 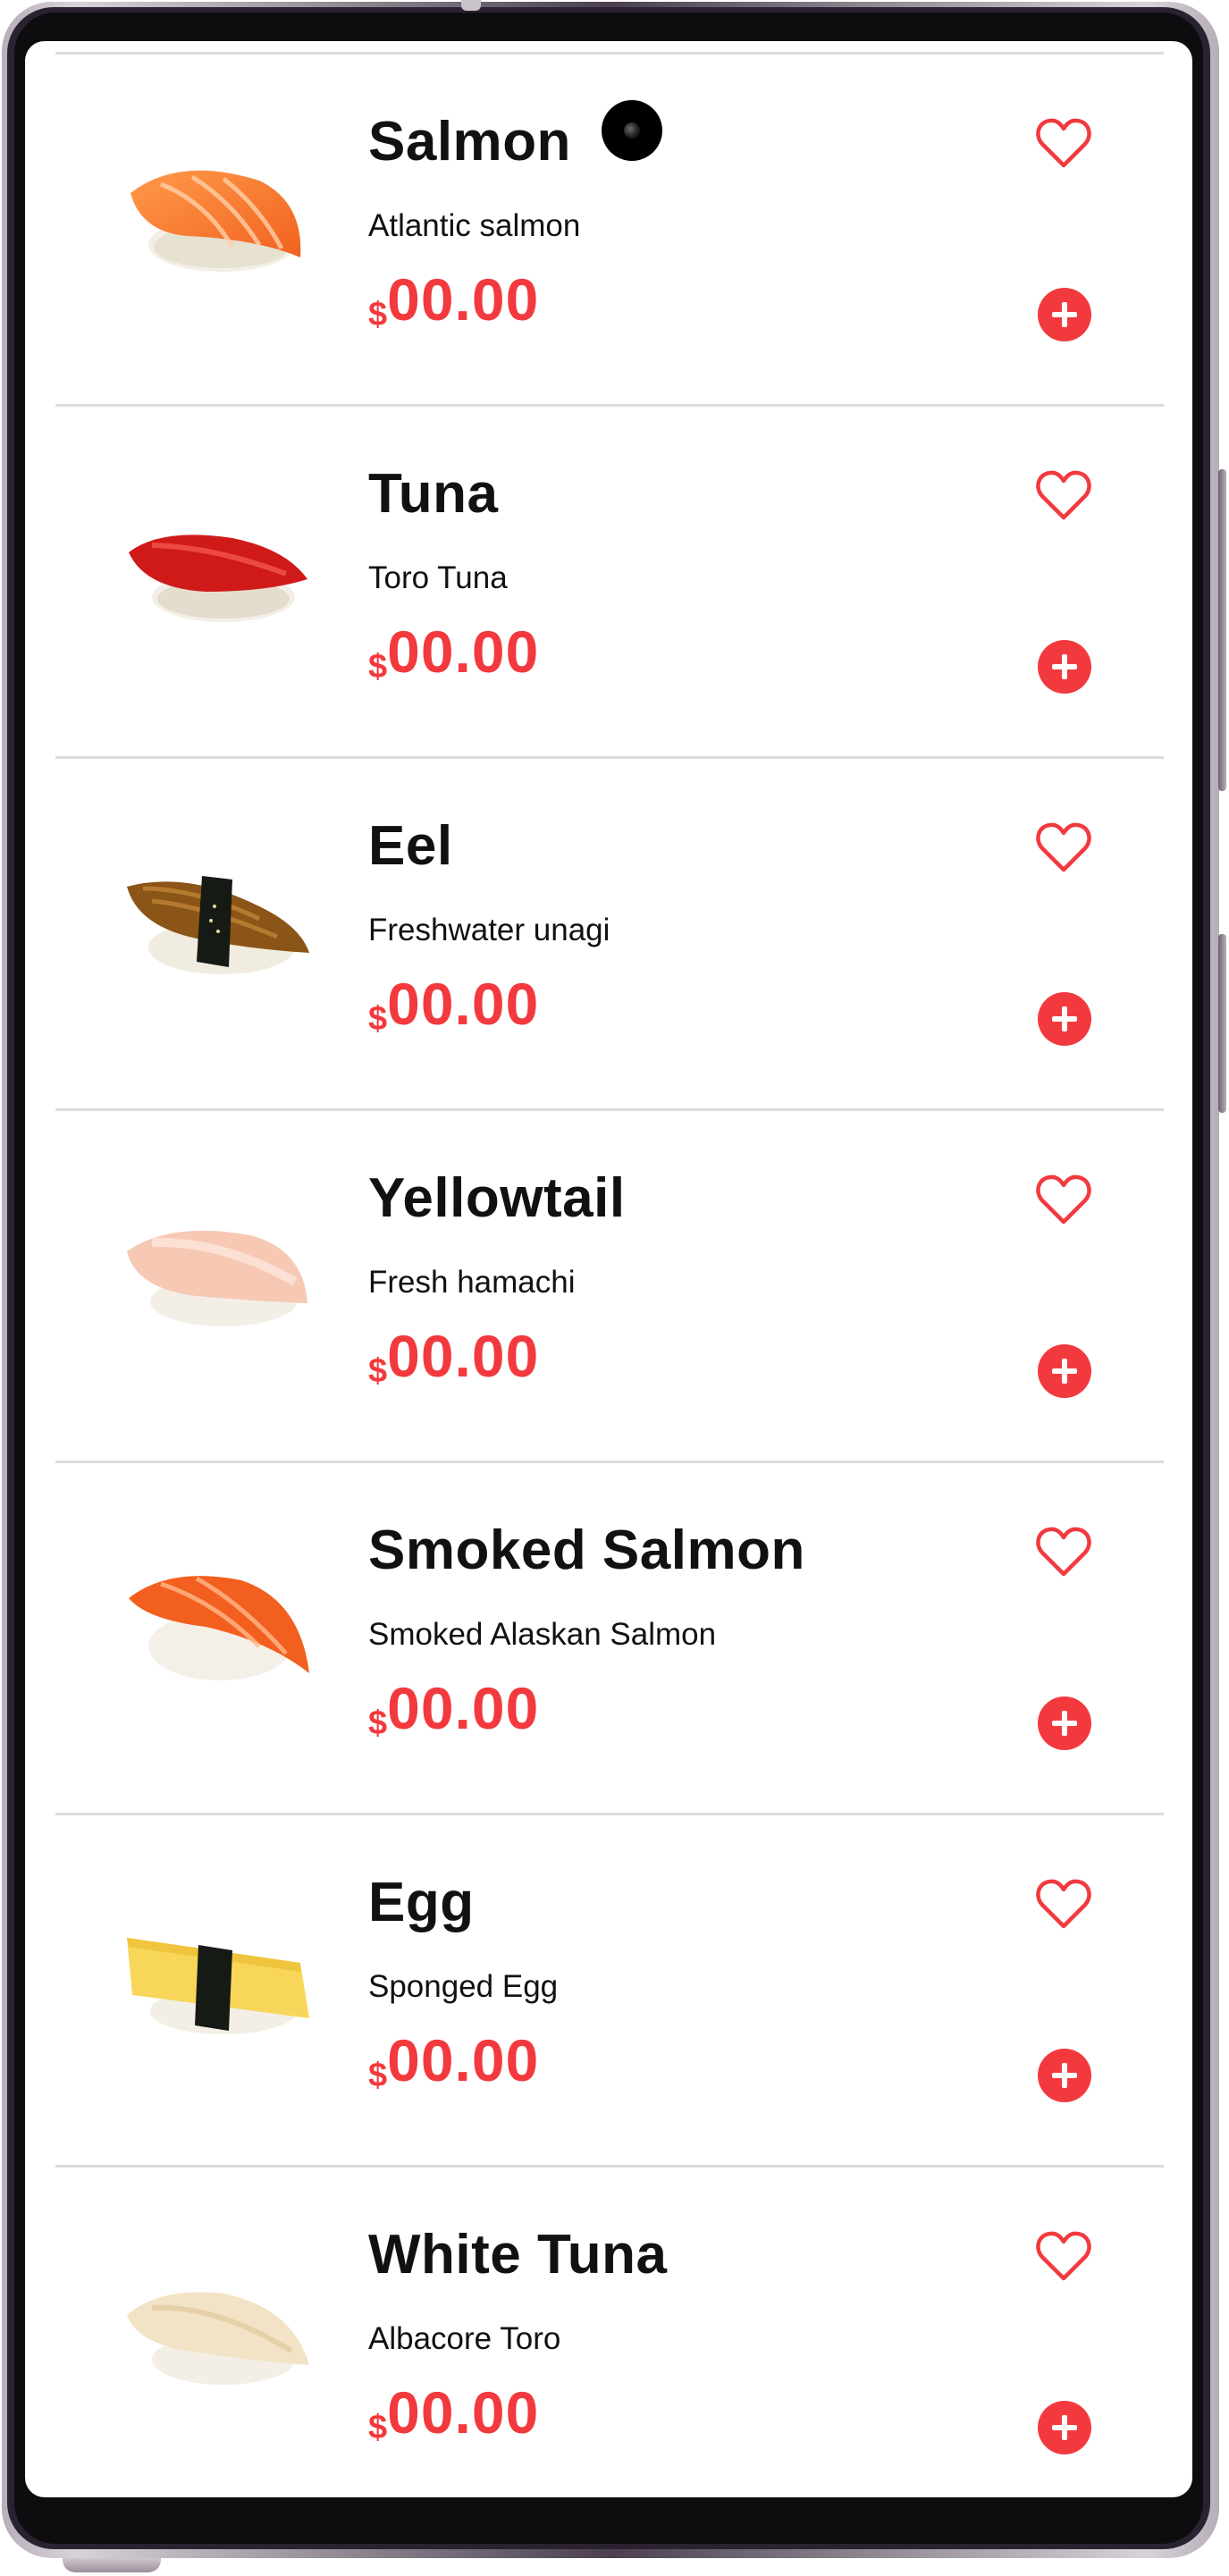 What do you see at coordinates (219, 568) in the screenshot?
I see `tuna-nigiri-image` at bounding box center [219, 568].